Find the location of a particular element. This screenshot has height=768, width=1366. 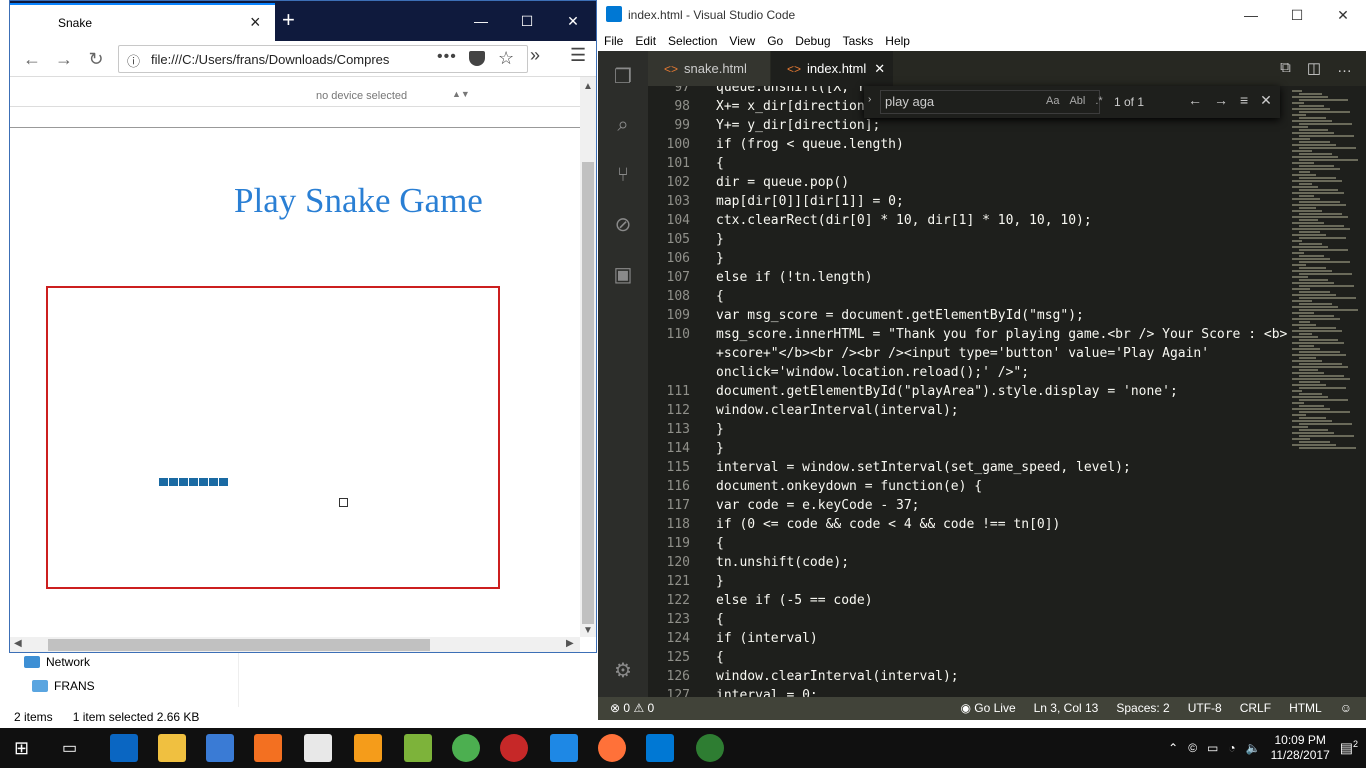

xampp-icon is located at coordinates (268, 748).